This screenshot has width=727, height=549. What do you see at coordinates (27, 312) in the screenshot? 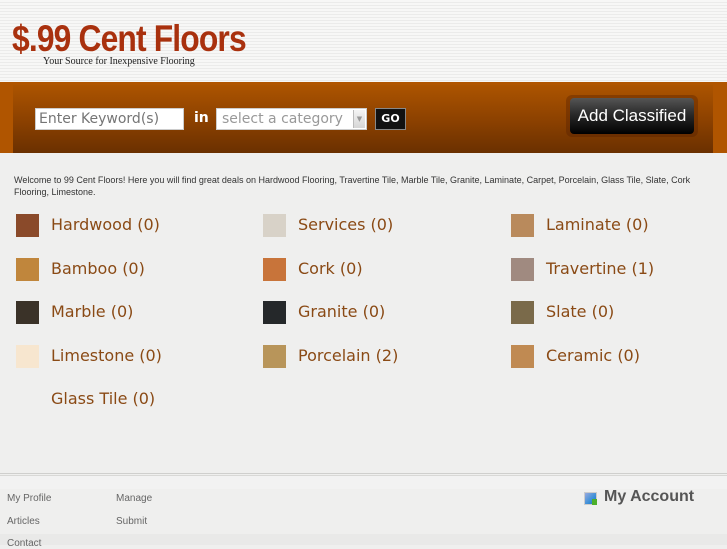
I see `marble-thumb` at bounding box center [27, 312].